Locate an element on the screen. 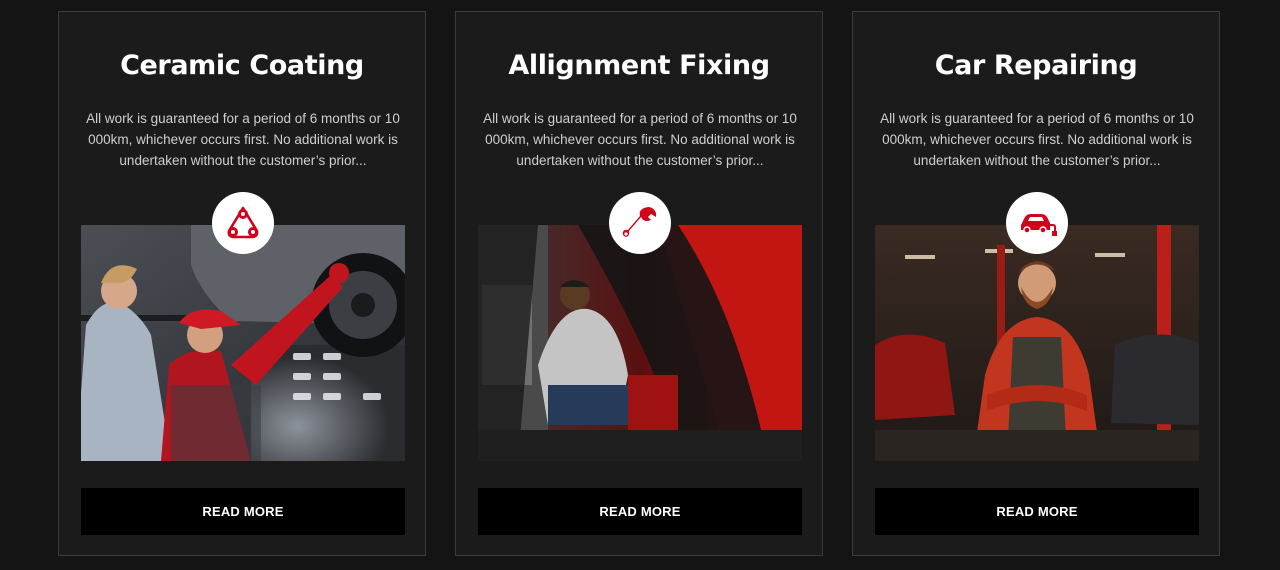 This screenshot has width=1280, height=570. electric-car-icon is located at coordinates (1037, 223).